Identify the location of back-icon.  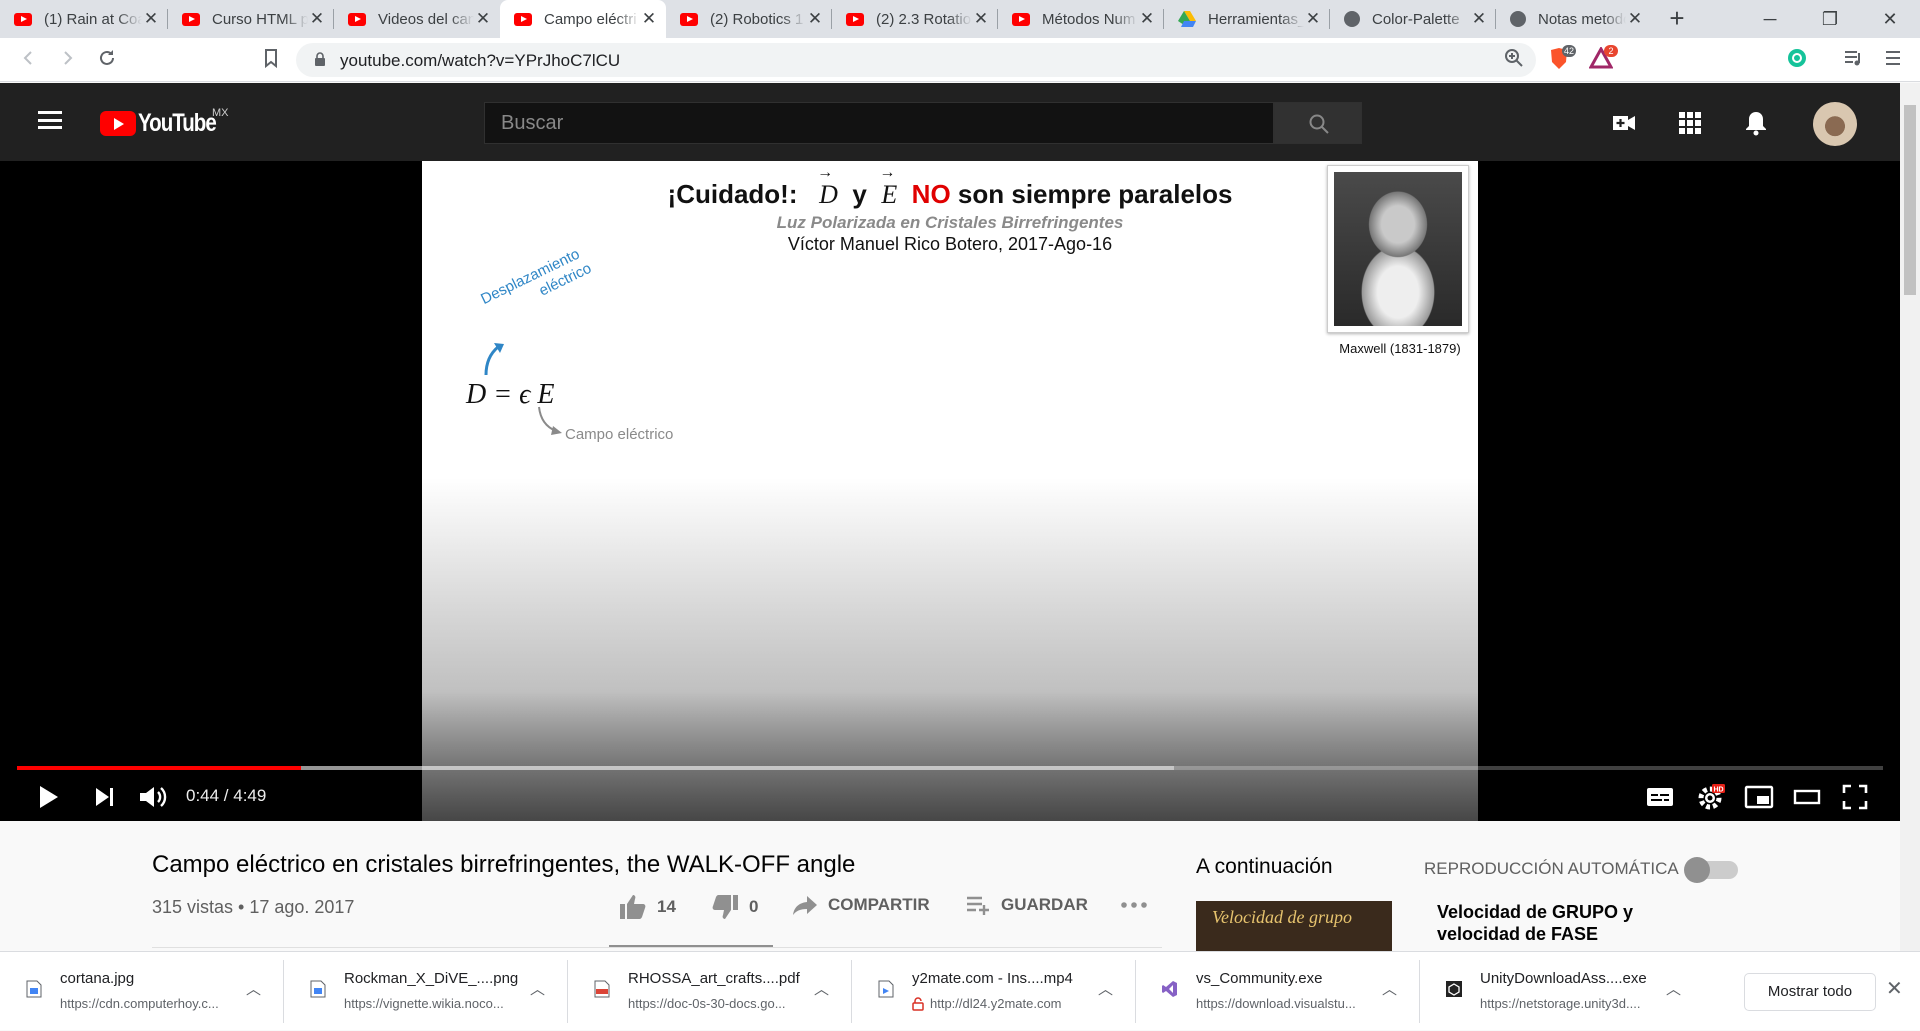
(29, 60).